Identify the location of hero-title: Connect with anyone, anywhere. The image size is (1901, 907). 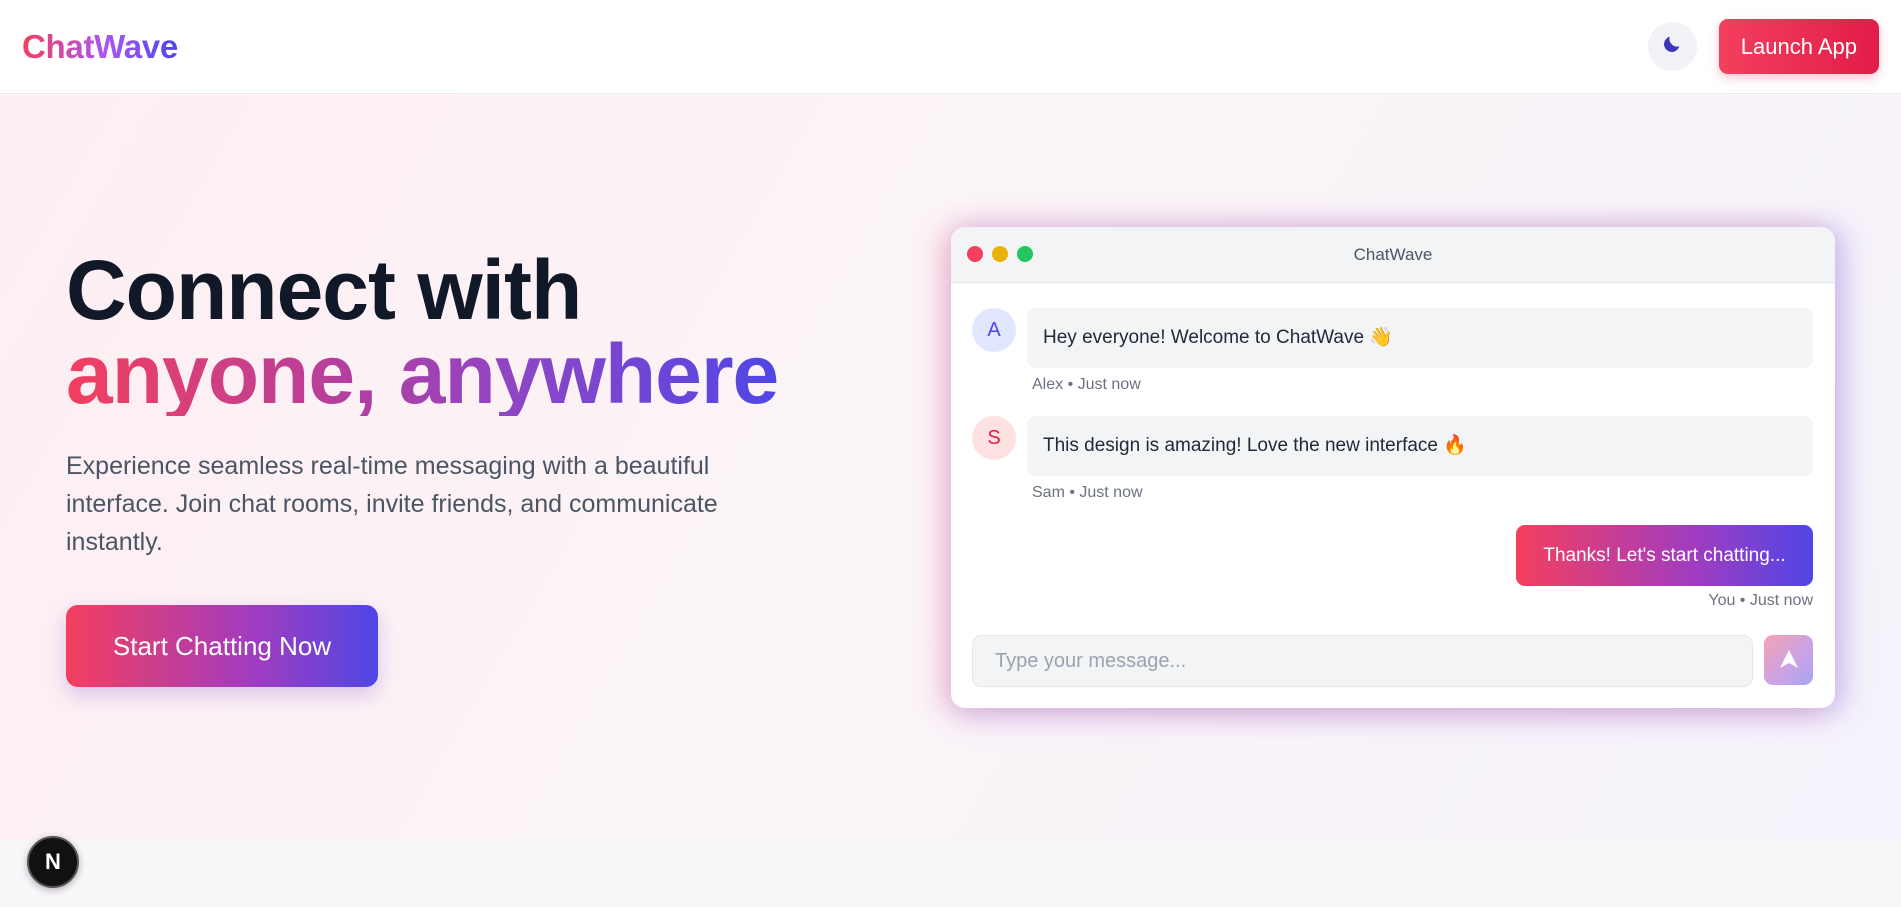
(422, 334).